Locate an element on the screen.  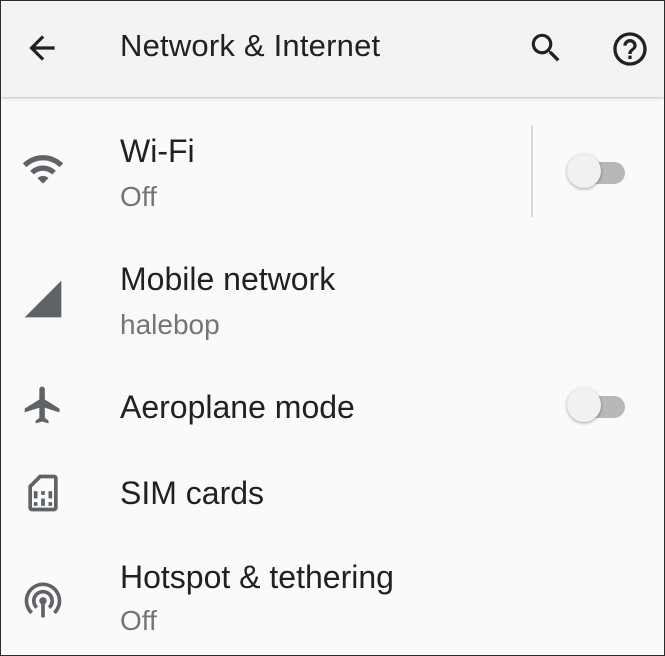
cellular-signal-icon is located at coordinates (43, 299).